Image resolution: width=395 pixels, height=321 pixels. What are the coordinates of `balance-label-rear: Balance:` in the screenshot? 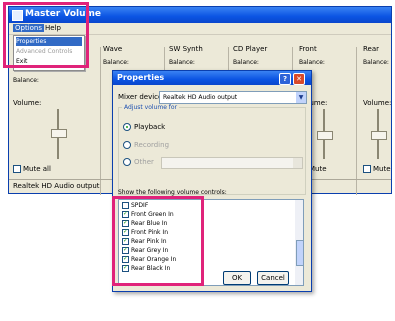 It's located at (376, 62).